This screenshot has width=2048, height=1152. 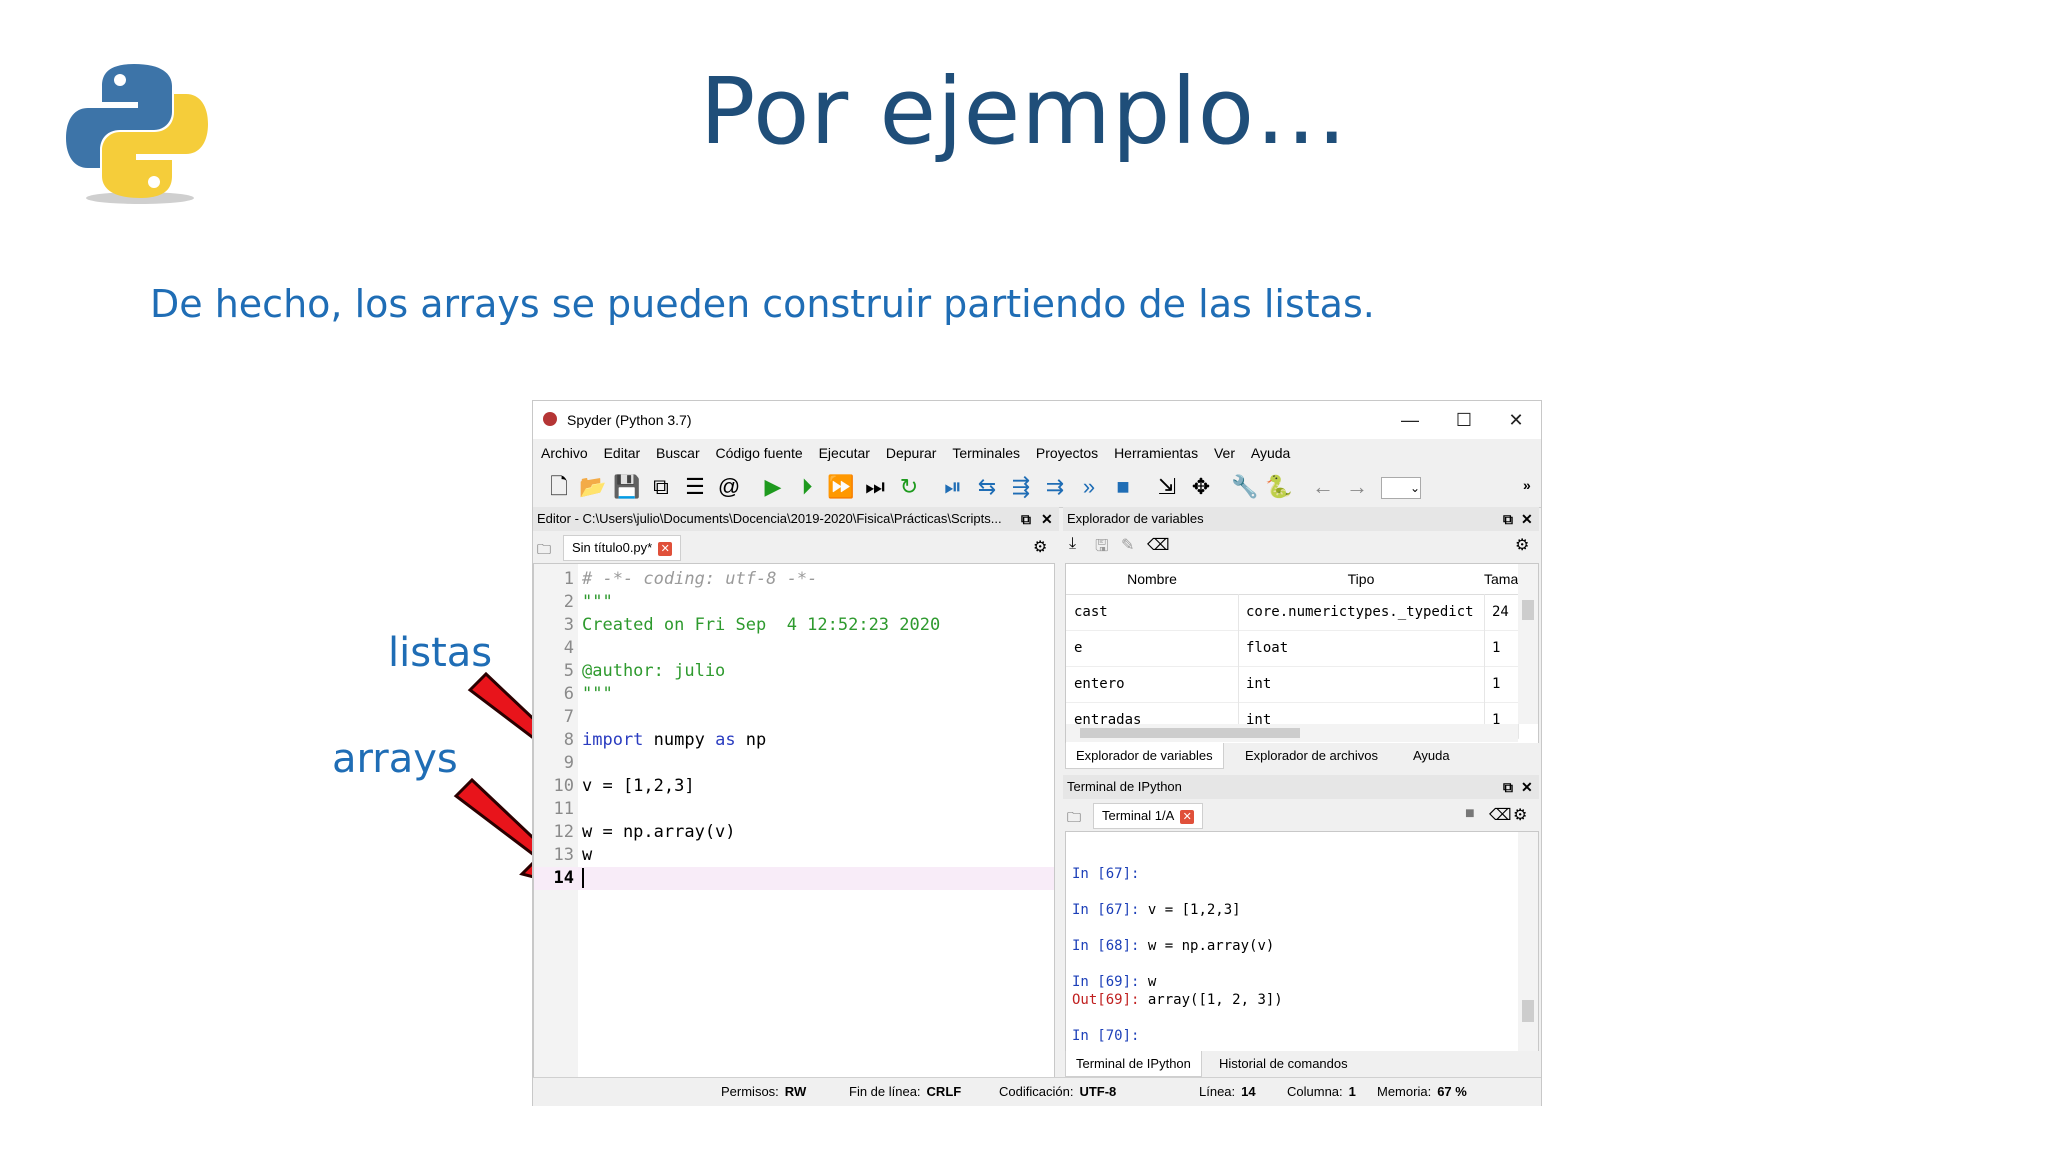 What do you see at coordinates (807, 487) in the screenshot?
I see `run-cell-icon: ⏵` at bounding box center [807, 487].